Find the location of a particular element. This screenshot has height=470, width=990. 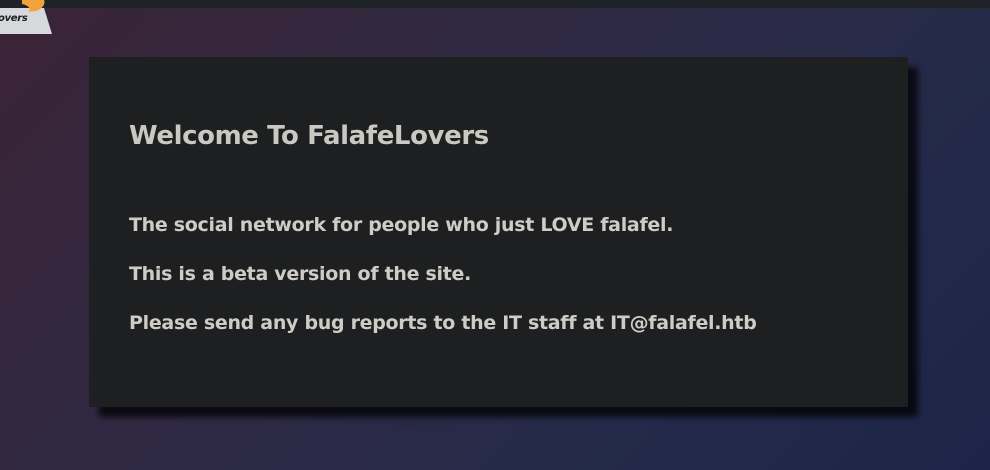

welcome-title: Welcome To FalafeLovers is located at coordinates (309, 136).